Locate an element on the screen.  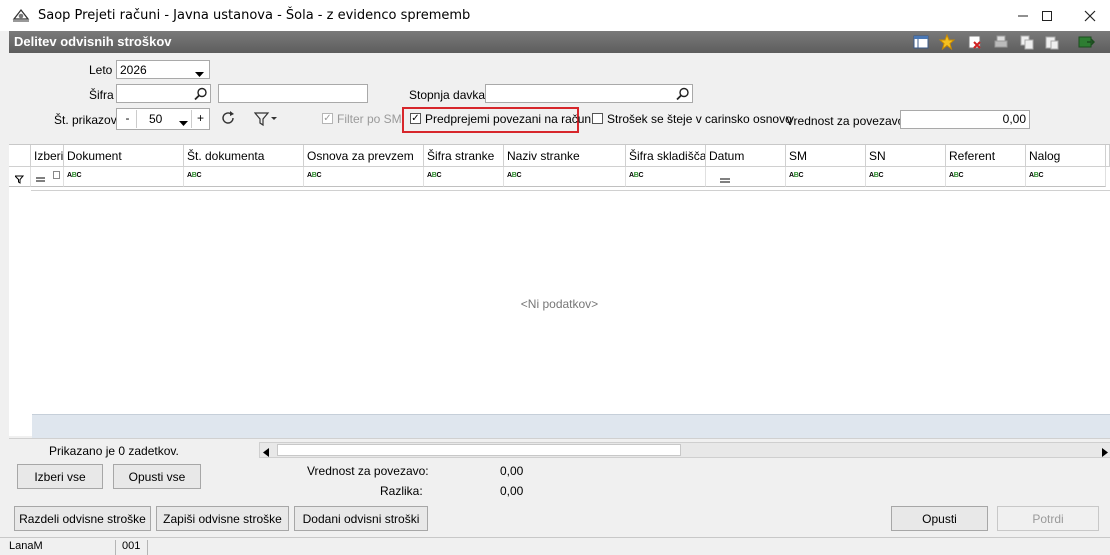
filter-cell-datum is located at coordinates (746, 177).